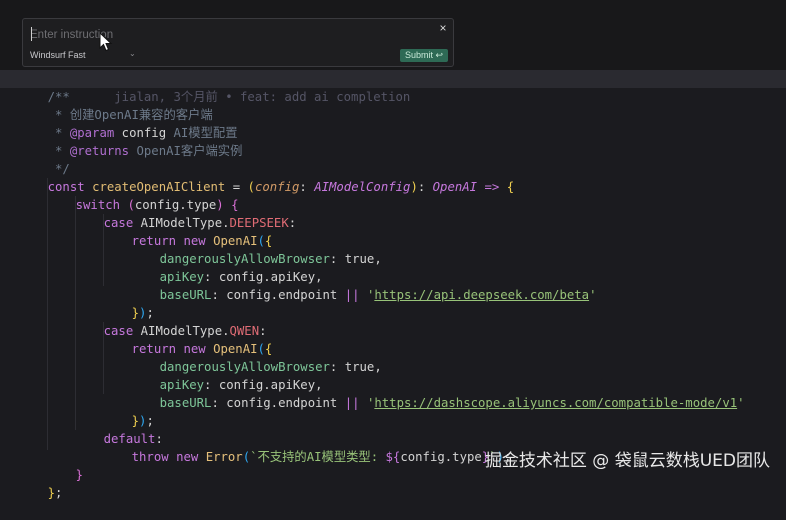 Image resolution: width=786 pixels, height=520 pixels. What do you see at coordinates (362, 187) in the screenshot?
I see `param-type: AIModelConfig` at bounding box center [362, 187].